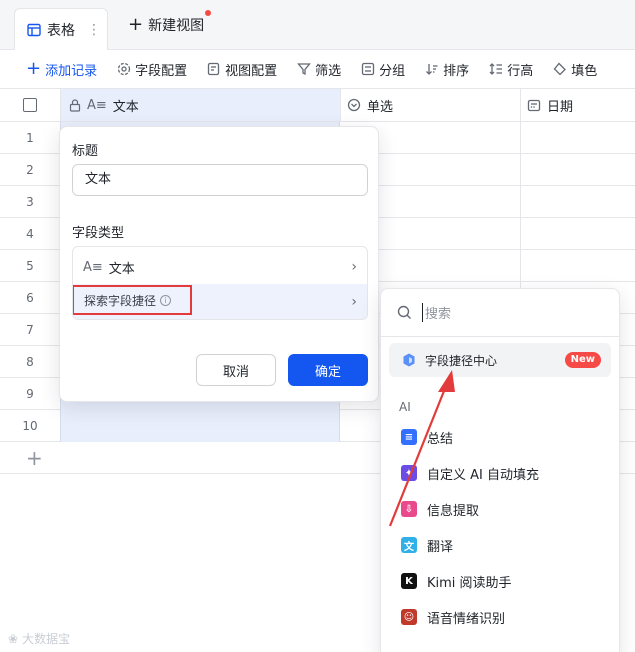 This screenshot has height=652, width=635. What do you see at coordinates (328, 370) in the screenshot?
I see `confirm-button: 确定` at bounding box center [328, 370].